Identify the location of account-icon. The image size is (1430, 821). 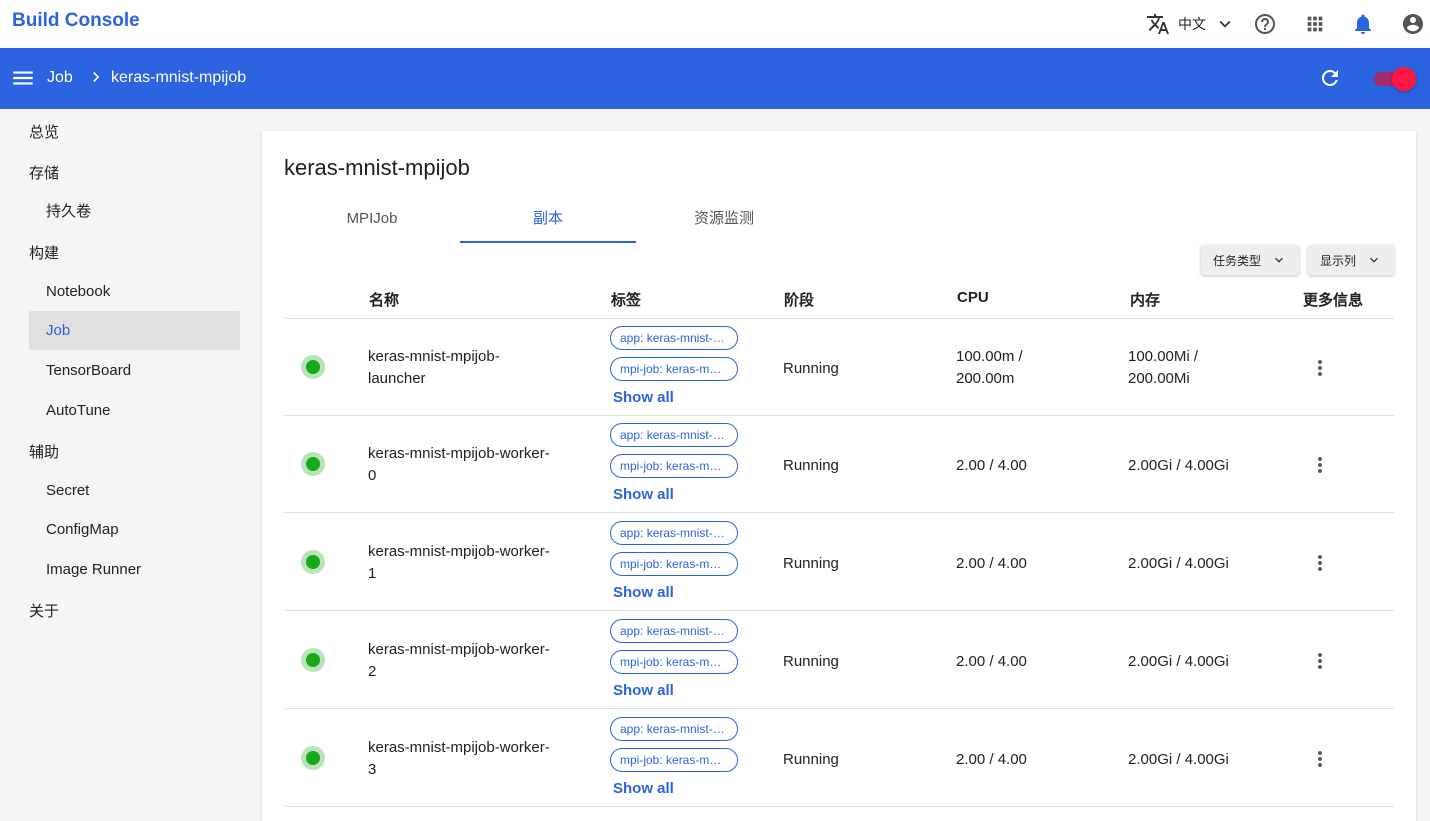
(1413, 24).